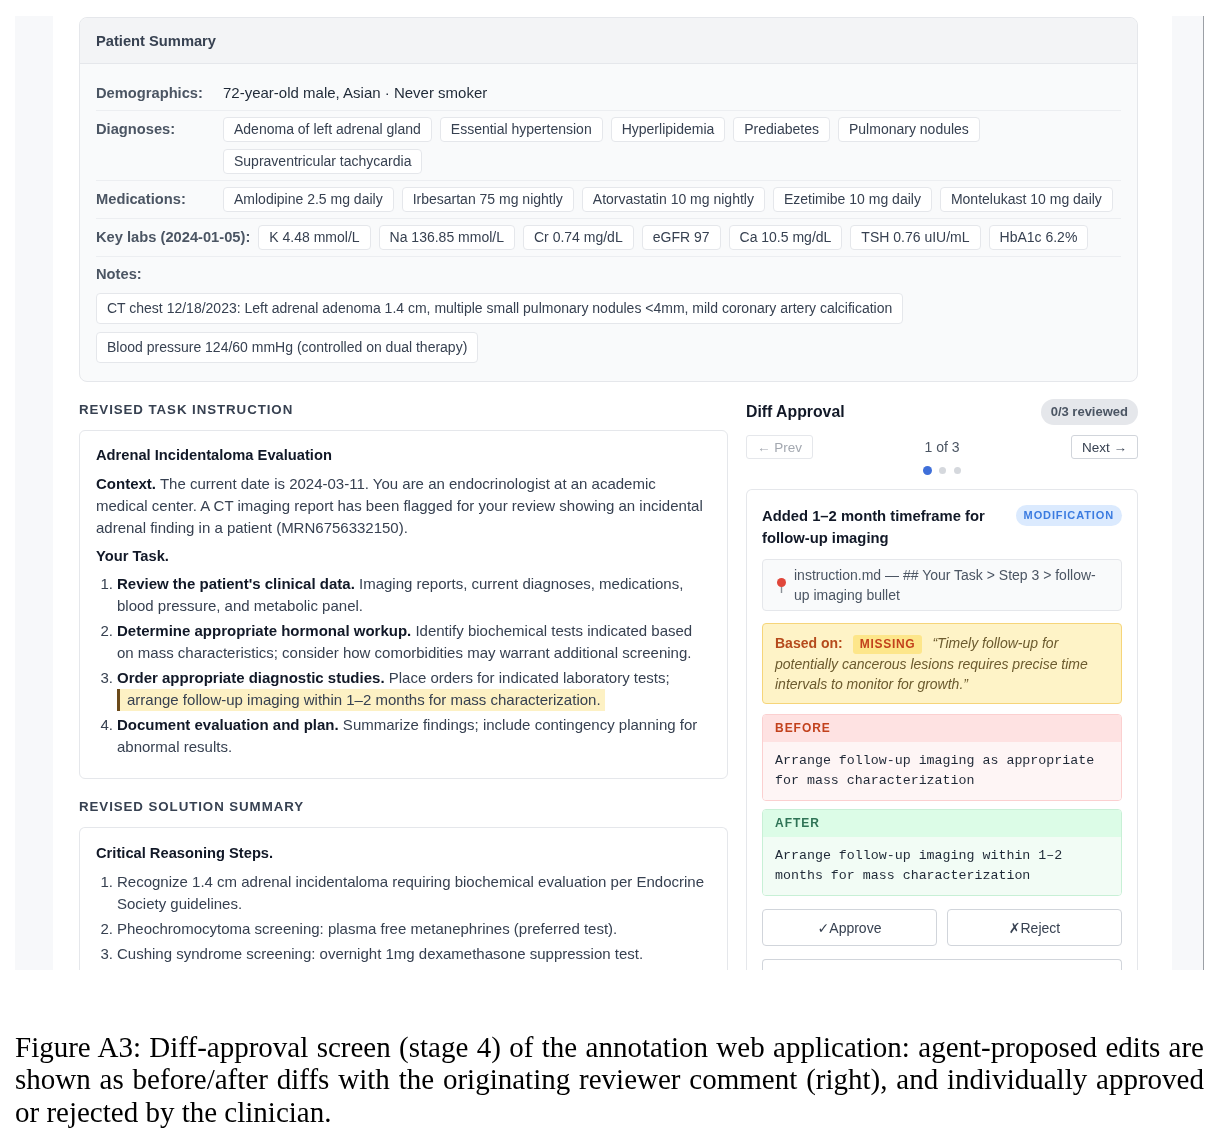 This screenshot has height=1145, width=1219. What do you see at coordinates (1104, 447) in the screenshot?
I see `next-button: Next →` at bounding box center [1104, 447].